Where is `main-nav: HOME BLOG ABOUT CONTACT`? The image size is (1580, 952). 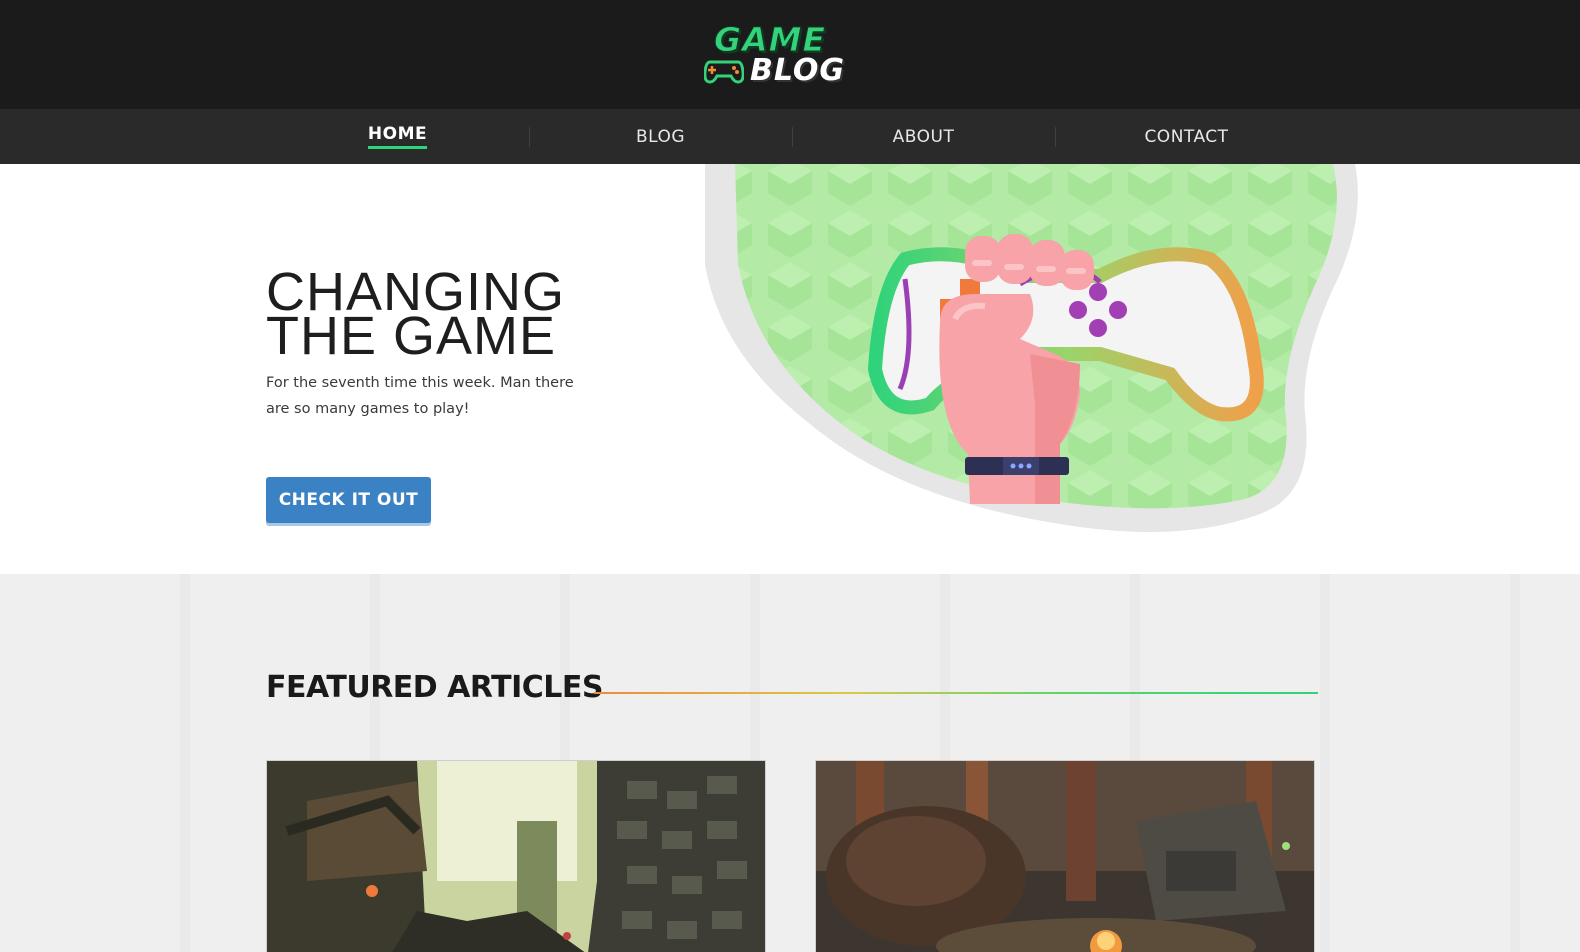
main-nav: HOME BLOG ABOUT CONTACT is located at coordinates (790, 136).